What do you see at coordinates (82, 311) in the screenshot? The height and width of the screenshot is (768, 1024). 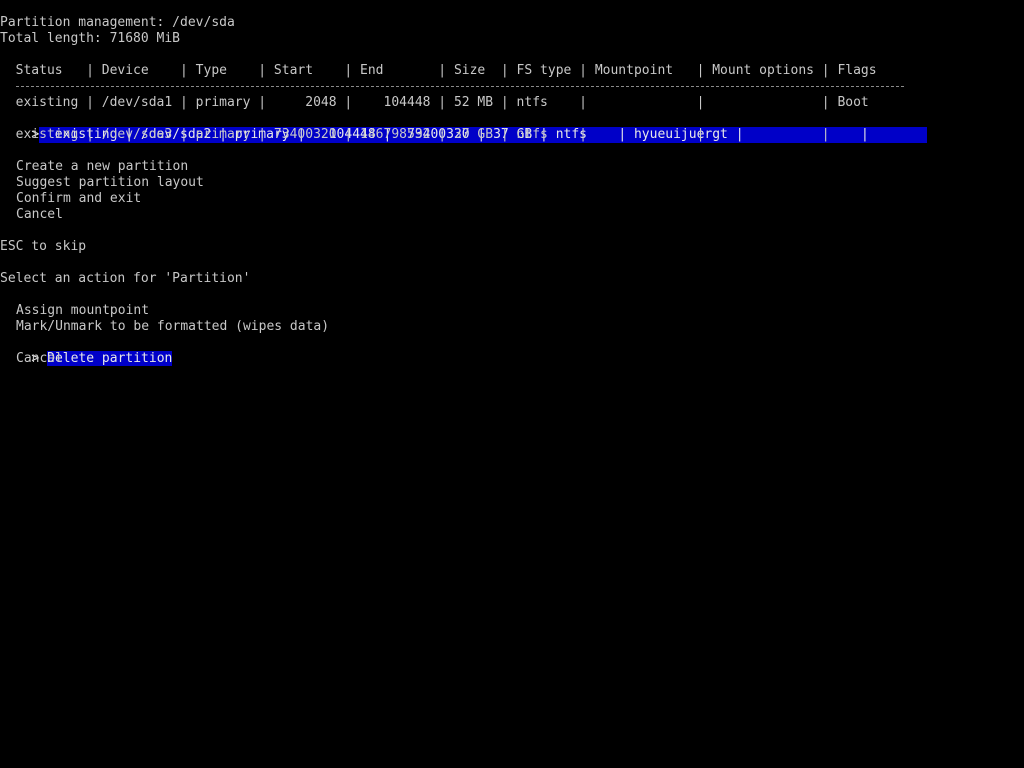 I see `action-assign-mountpoint: Assign mountpoint` at bounding box center [82, 311].